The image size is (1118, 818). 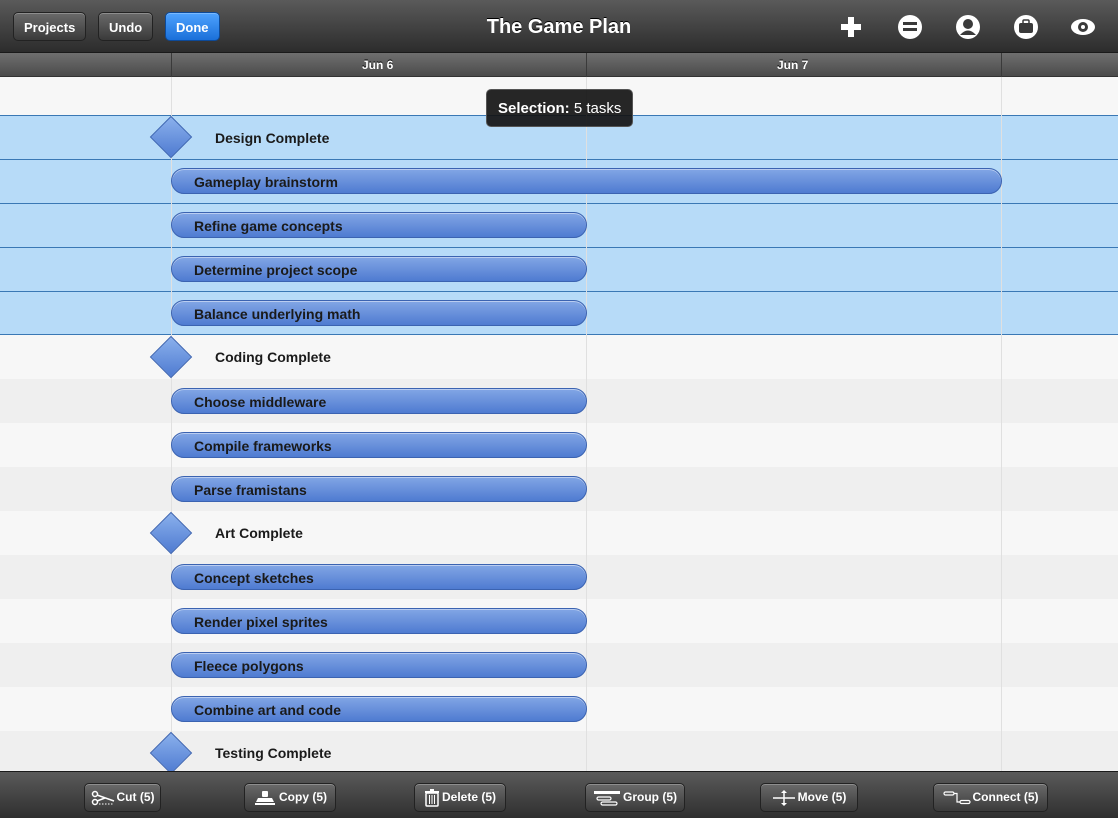 I want to click on cut-button: Cut (5), so click(x=122, y=797).